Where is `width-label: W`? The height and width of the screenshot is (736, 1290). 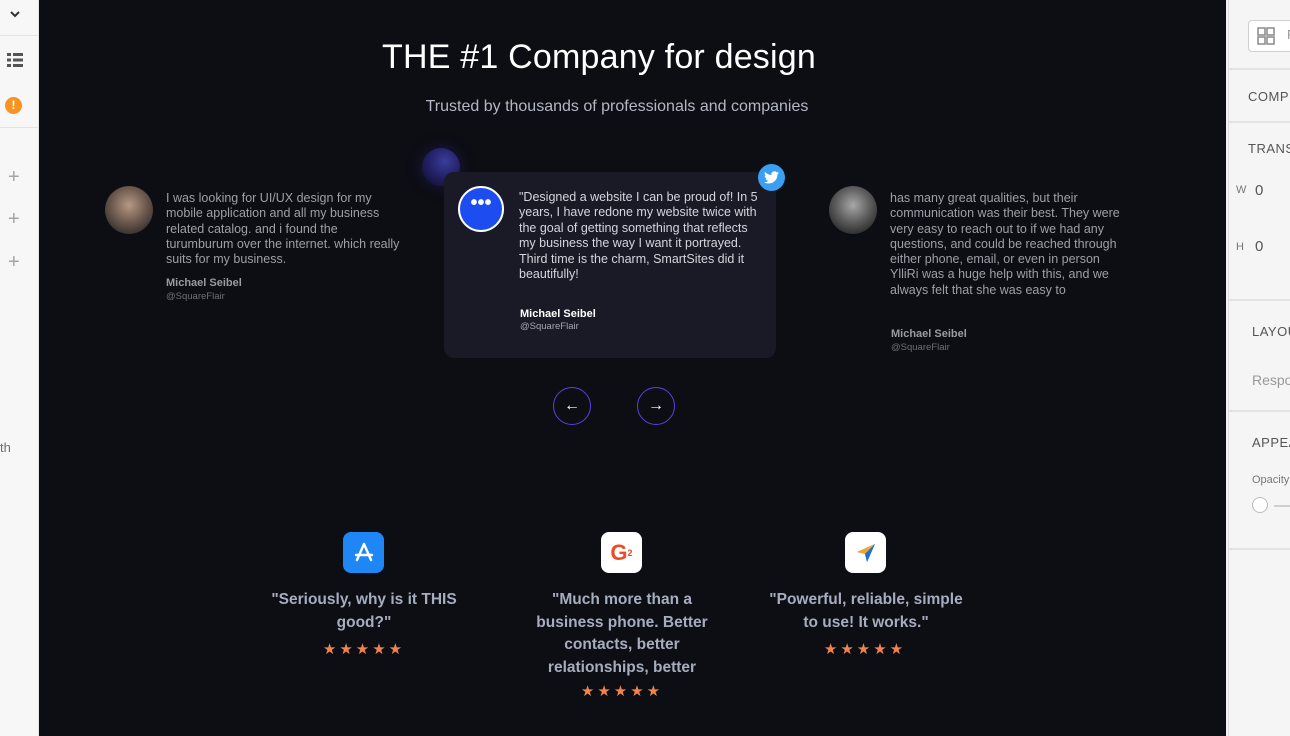
width-label: W is located at coordinates (1241, 190).